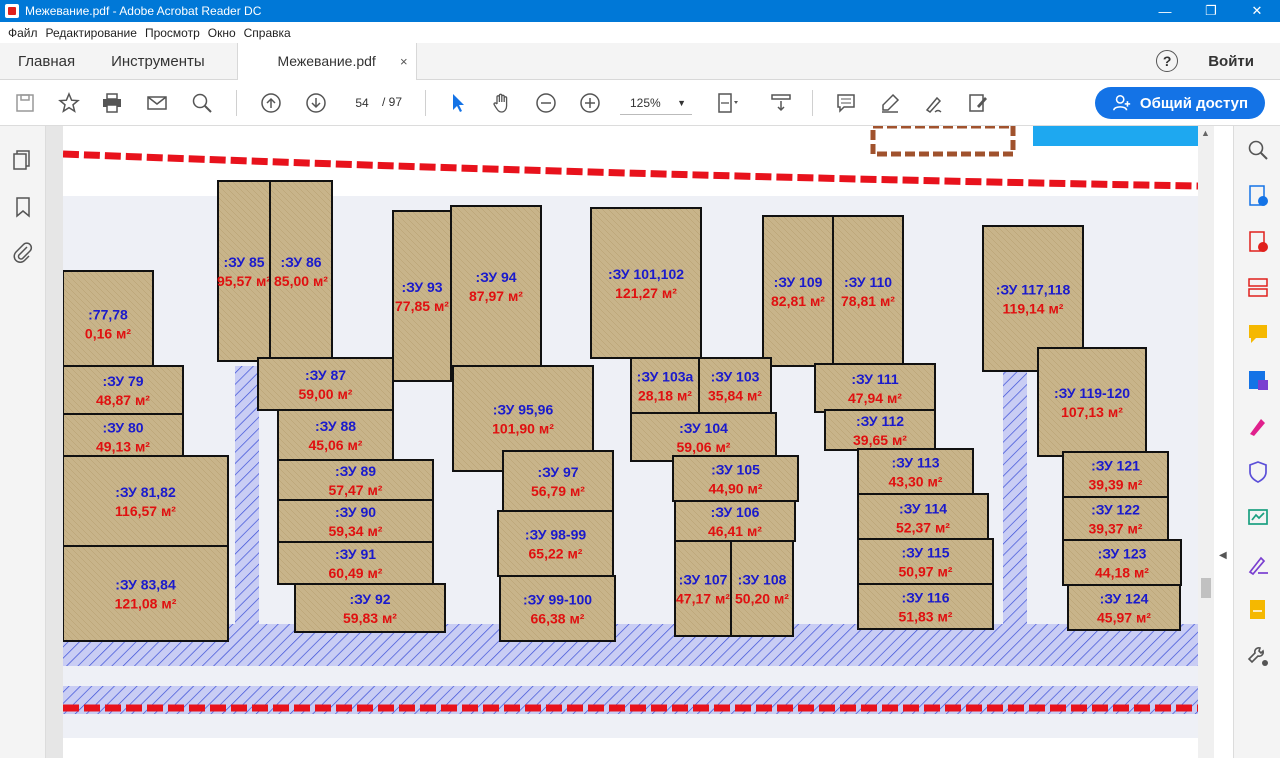  What do you see at coordinates (145, 492) in the screenshot?
I see `plot-id-label: :ЗУ 81,82` at bounding box center [145, 492].